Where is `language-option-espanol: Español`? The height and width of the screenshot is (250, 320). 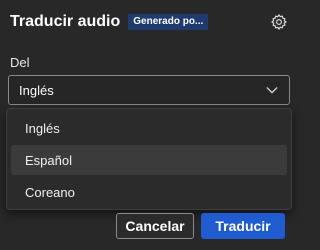
language-option-espanol: Español is located at coordinates (149, 160).